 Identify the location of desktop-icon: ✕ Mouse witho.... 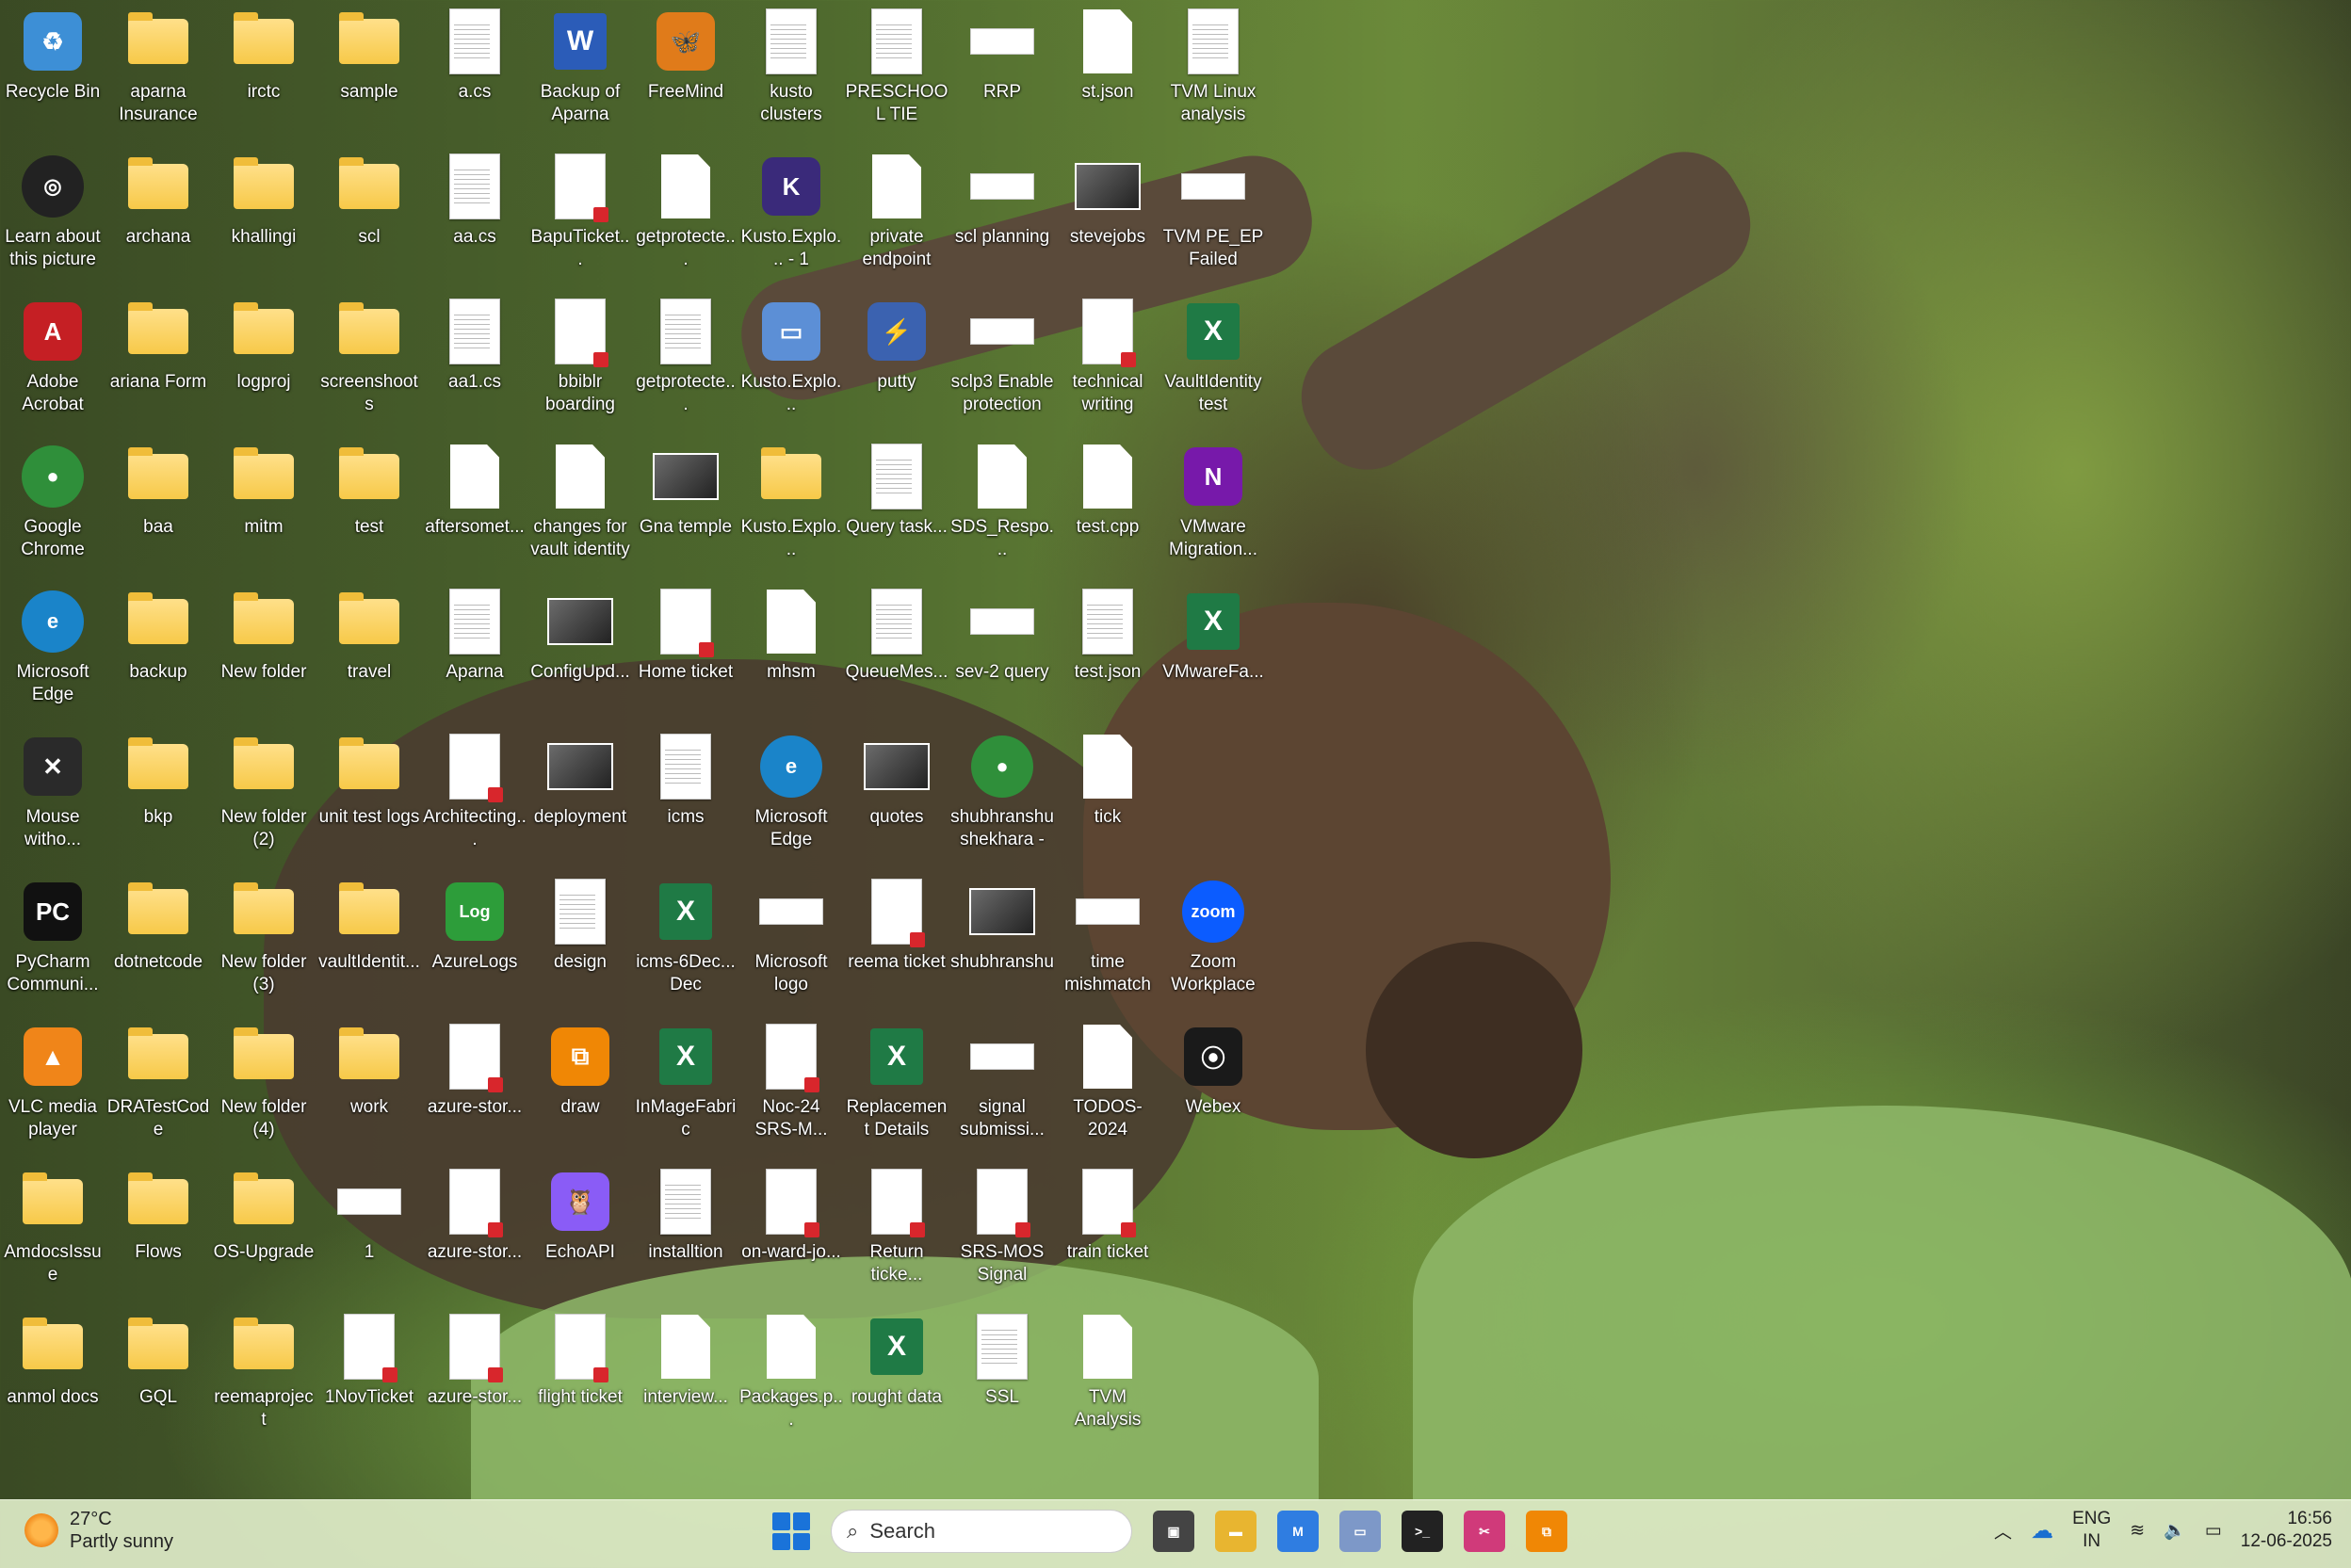
(53, 799).